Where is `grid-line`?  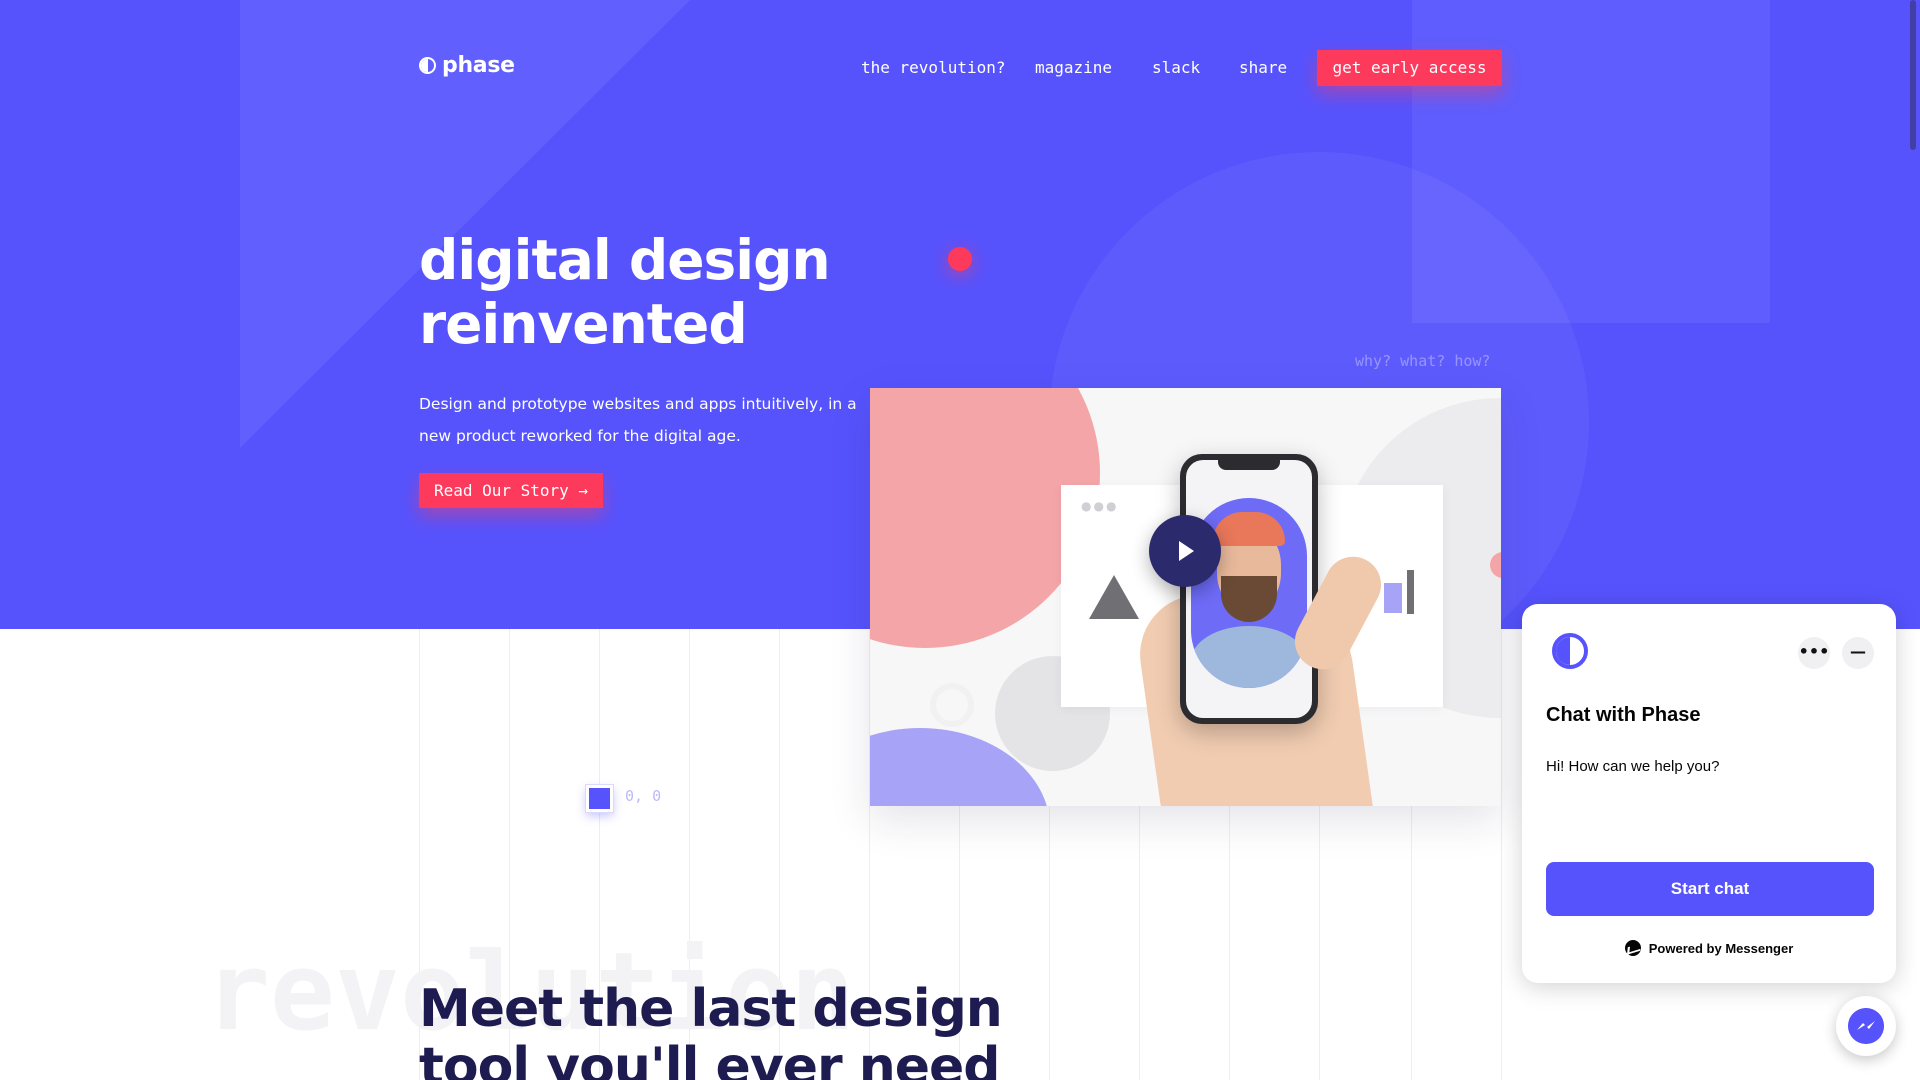
grid-line is located at coordinates (1501, 854).